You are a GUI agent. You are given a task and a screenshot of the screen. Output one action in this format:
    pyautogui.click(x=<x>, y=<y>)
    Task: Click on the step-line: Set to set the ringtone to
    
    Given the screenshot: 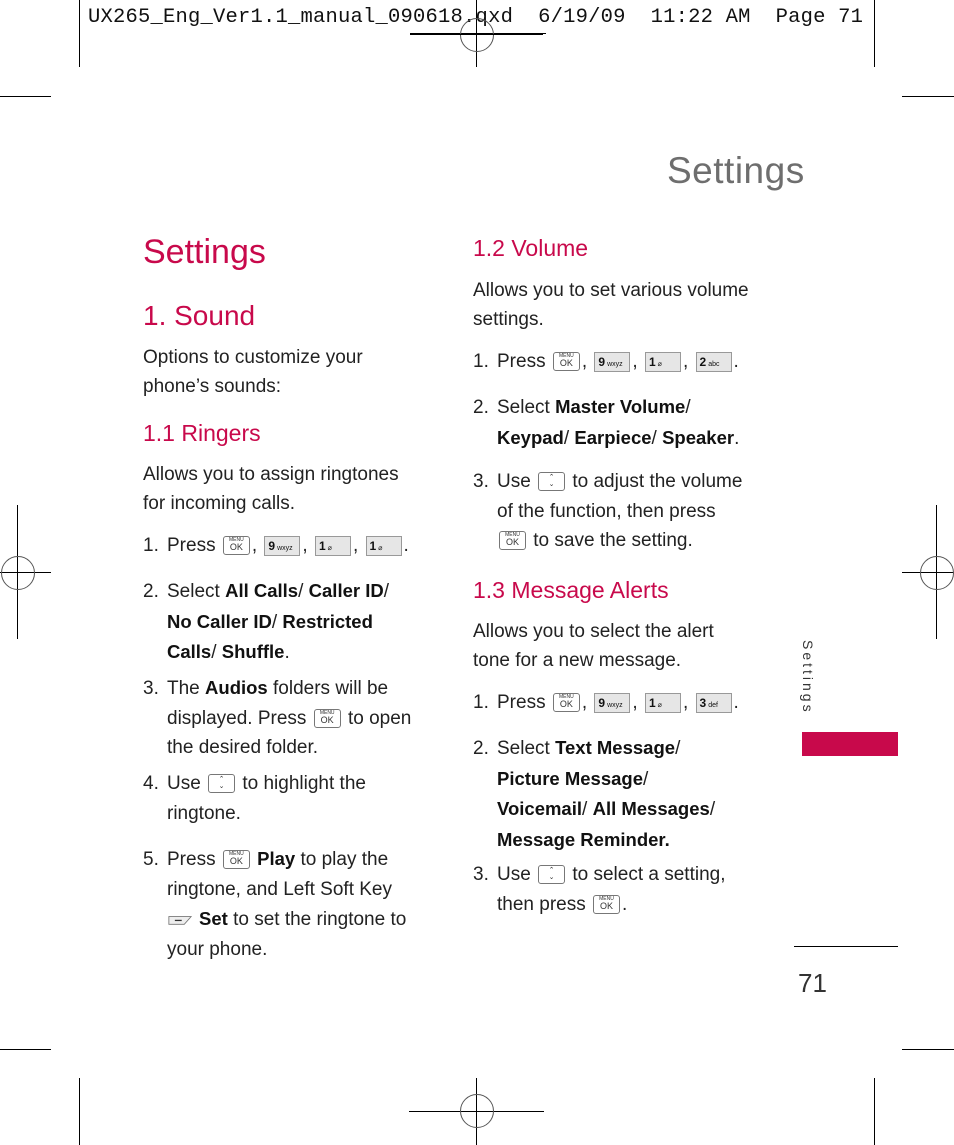 What is the action you would take?
    pyautogui.click(x=293, y=919)
    